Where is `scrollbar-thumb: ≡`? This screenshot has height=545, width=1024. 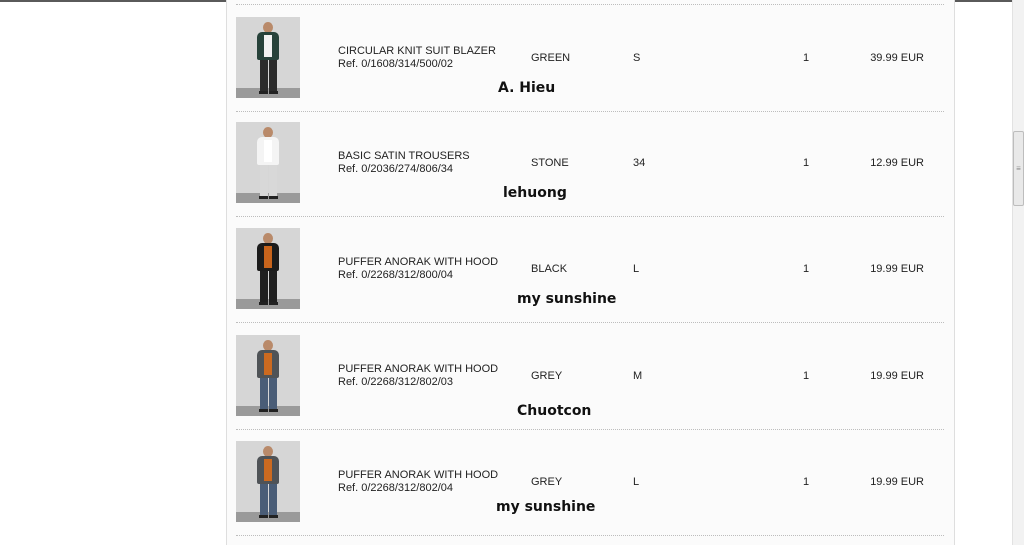 scrollbar-thumb: ≡ is located at coordinates (1018, 168).